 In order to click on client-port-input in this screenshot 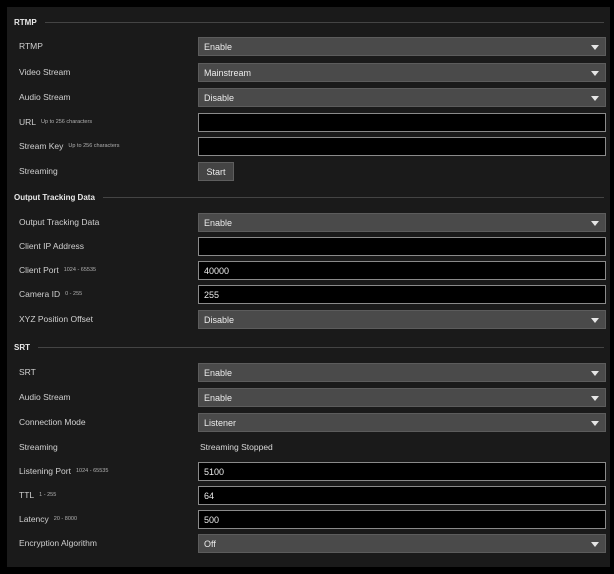, I will do `click(402, 270)`.